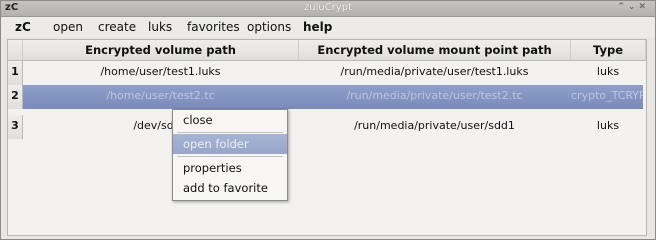  I want to click on close-icon: ✕, so click(643, 7).